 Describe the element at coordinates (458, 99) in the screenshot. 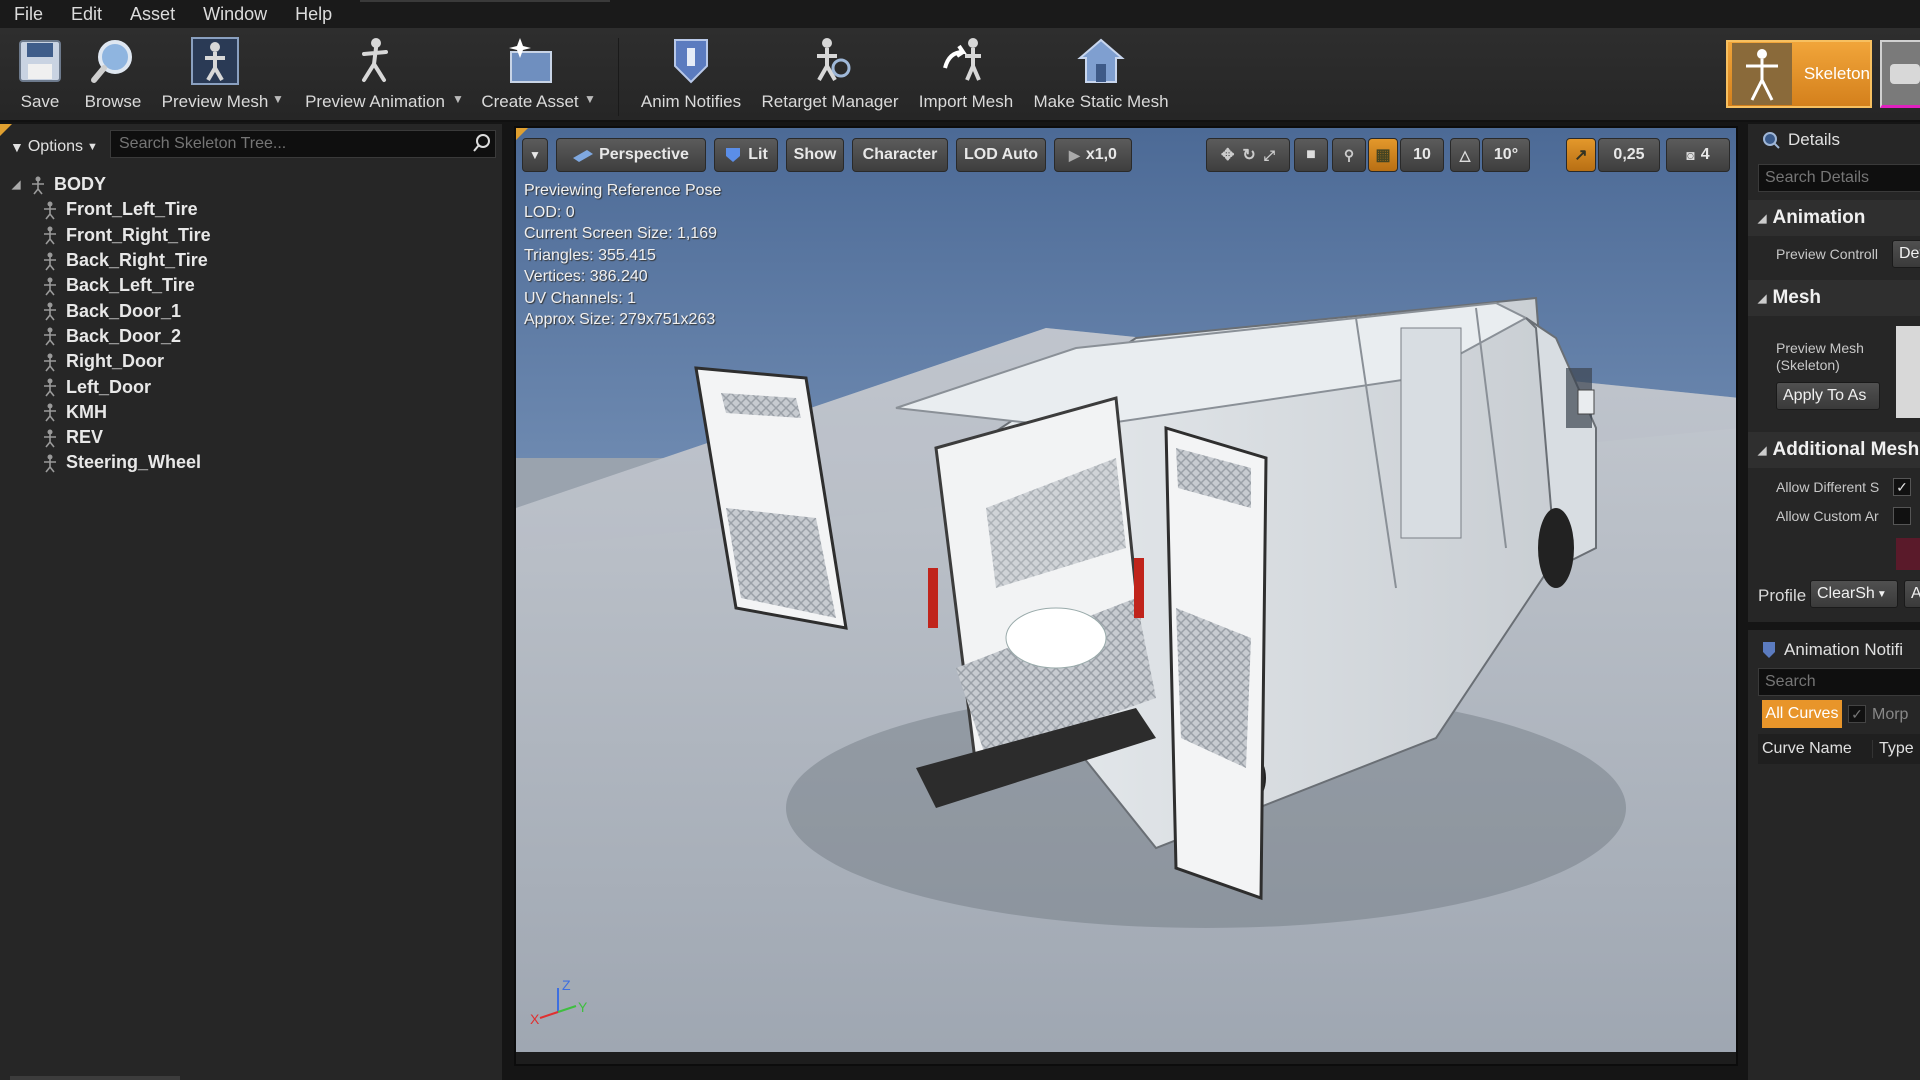

I see `preview-animation-dropdown-icon: ▼` at that location.